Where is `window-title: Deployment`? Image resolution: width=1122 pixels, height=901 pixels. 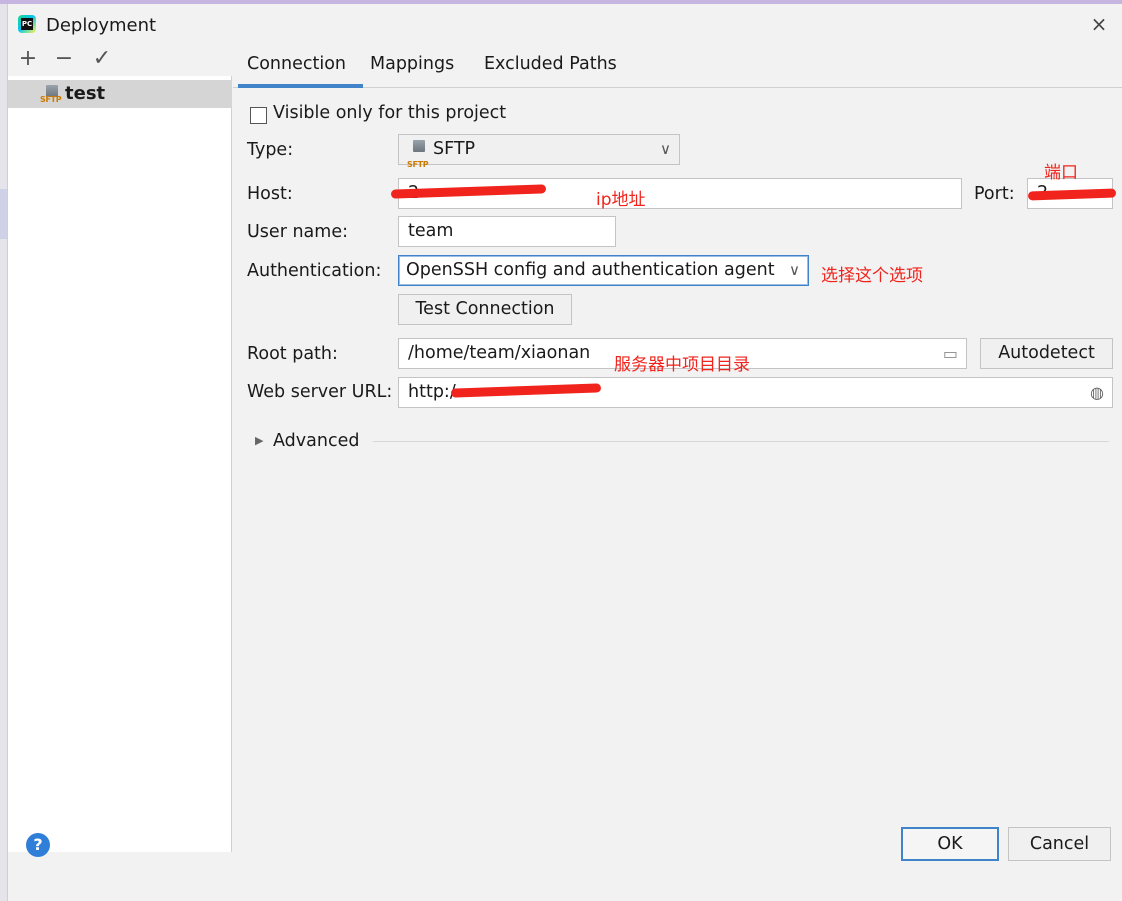 window-title: Deployment is located at coordinates (101, 25).